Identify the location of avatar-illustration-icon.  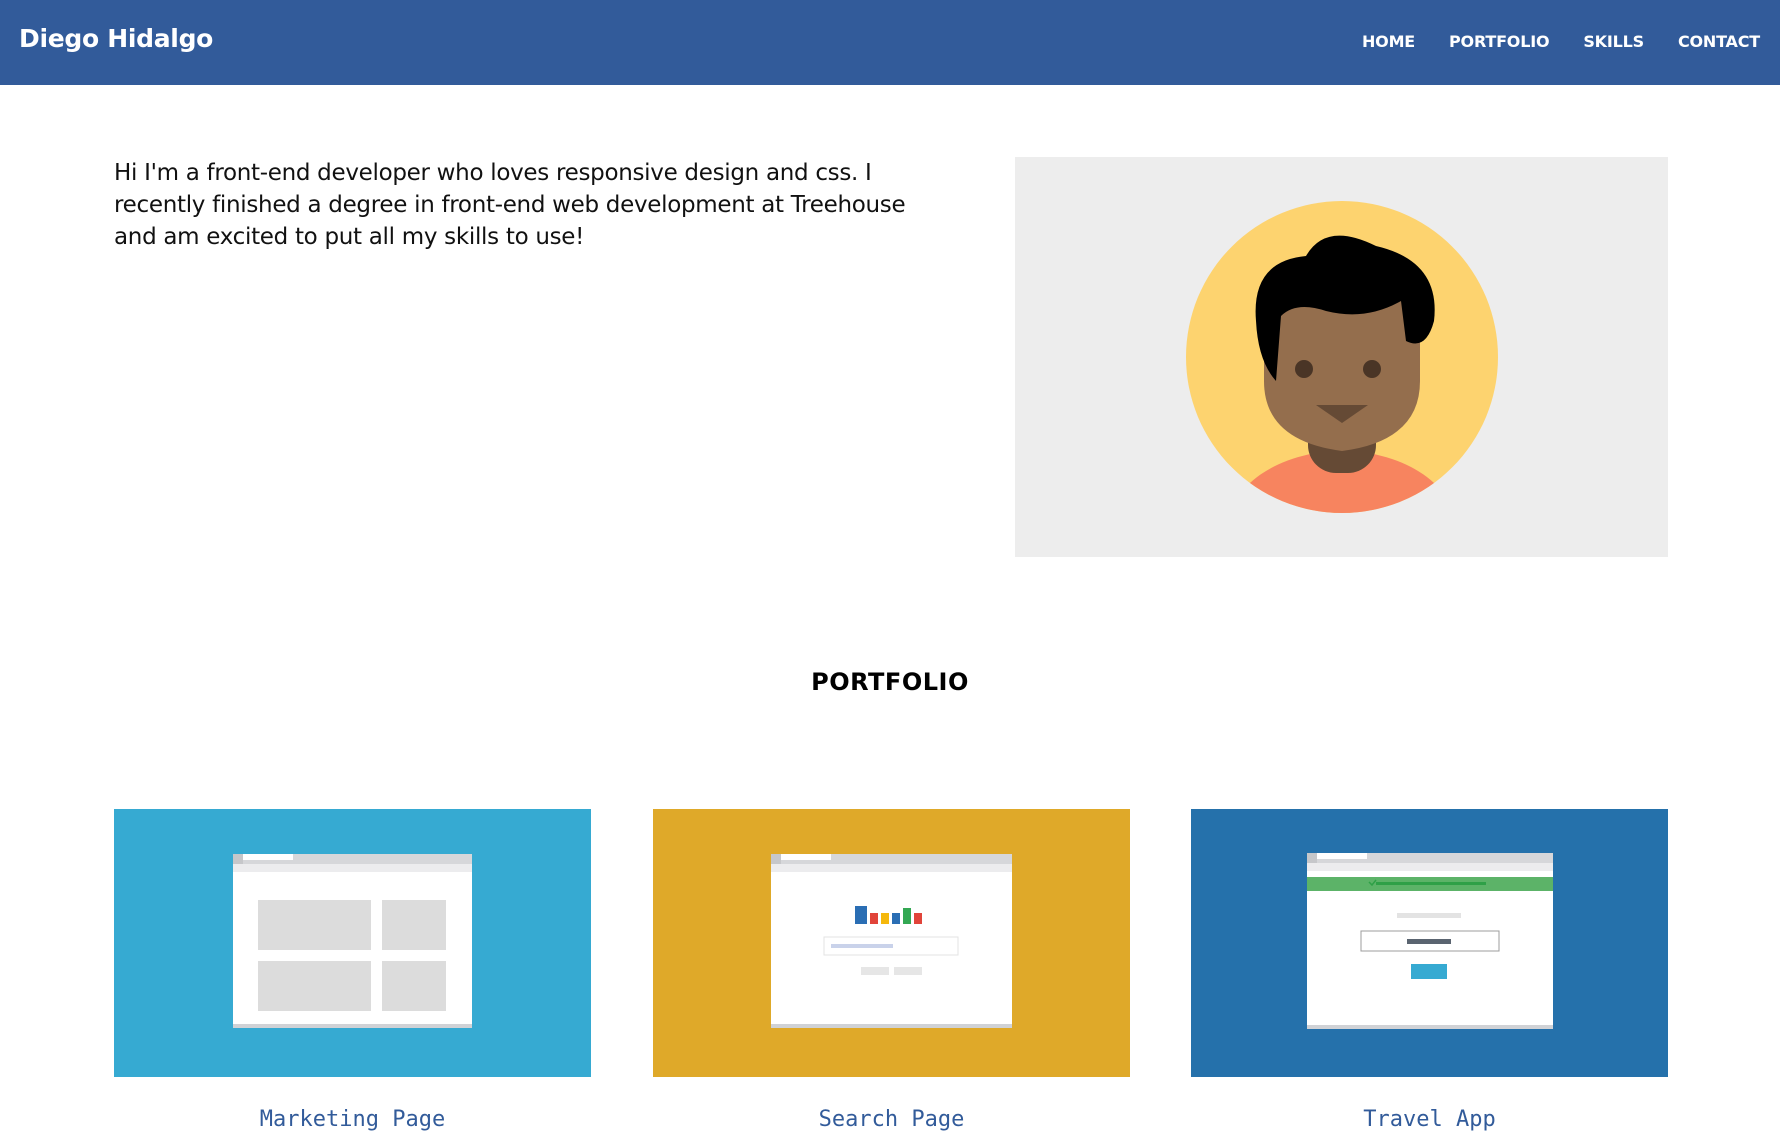
(1342, 357).